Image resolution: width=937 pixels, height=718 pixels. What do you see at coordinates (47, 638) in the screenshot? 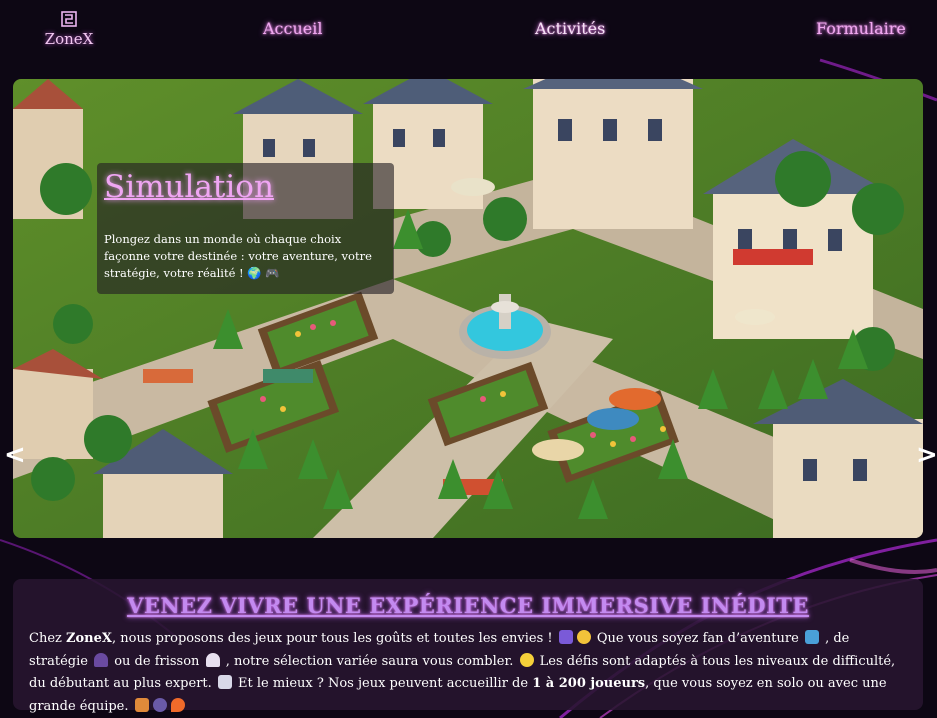
I see `text-fragment: Chez` at bounding box center [47, 638].